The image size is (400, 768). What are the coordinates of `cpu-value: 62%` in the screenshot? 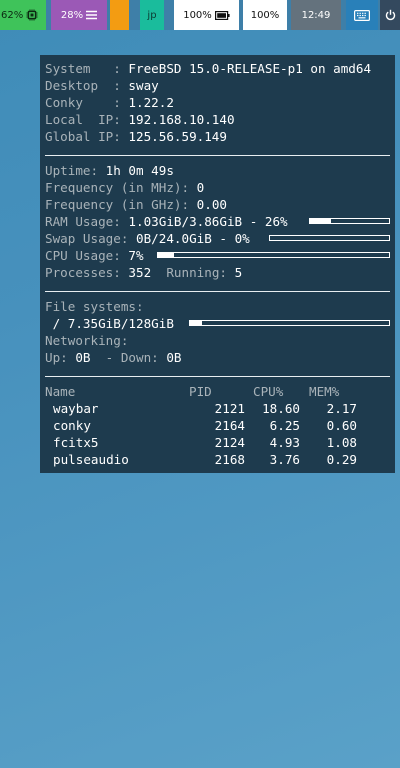 It's located at (12, 15).